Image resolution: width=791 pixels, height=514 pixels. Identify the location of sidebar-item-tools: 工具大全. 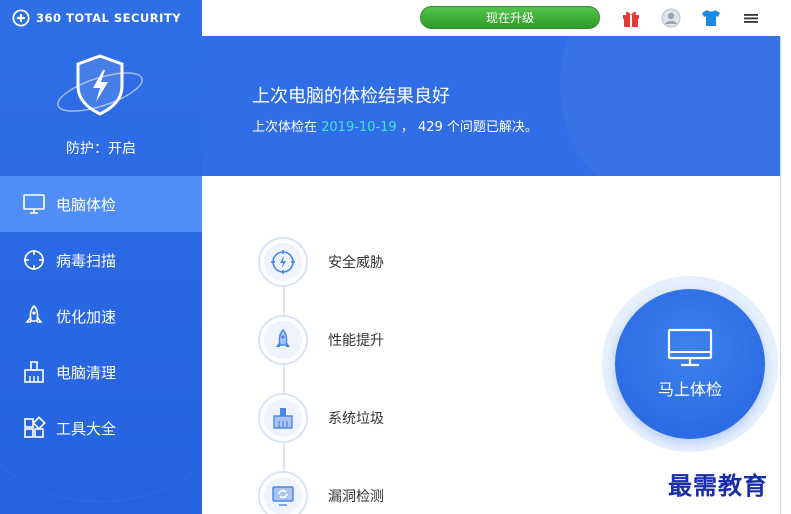
(101, 428).